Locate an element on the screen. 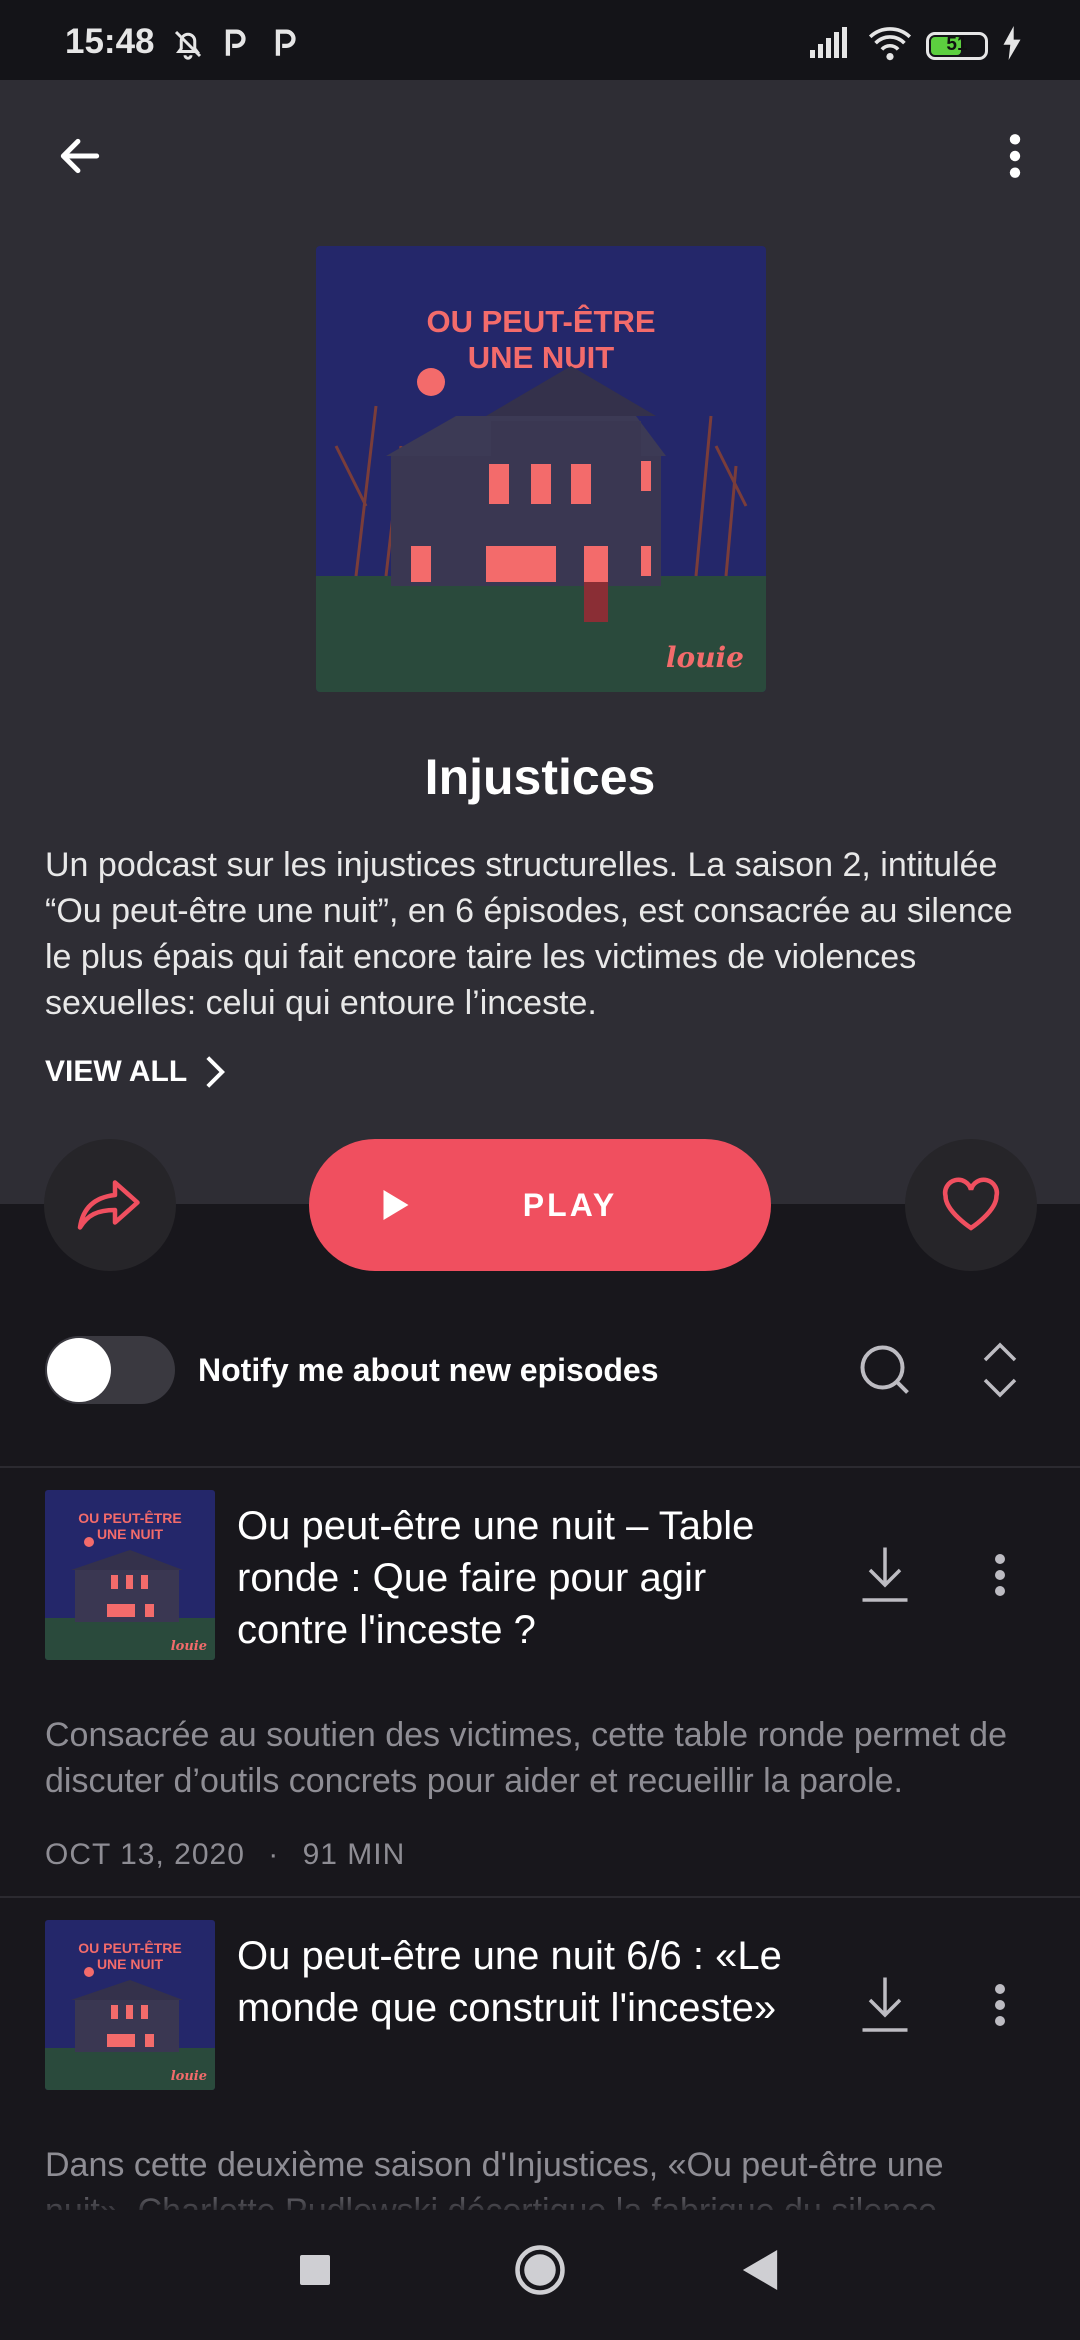 This screenshot has height=2340, width=1080. signal-icon is located at coordinates (828, 42).